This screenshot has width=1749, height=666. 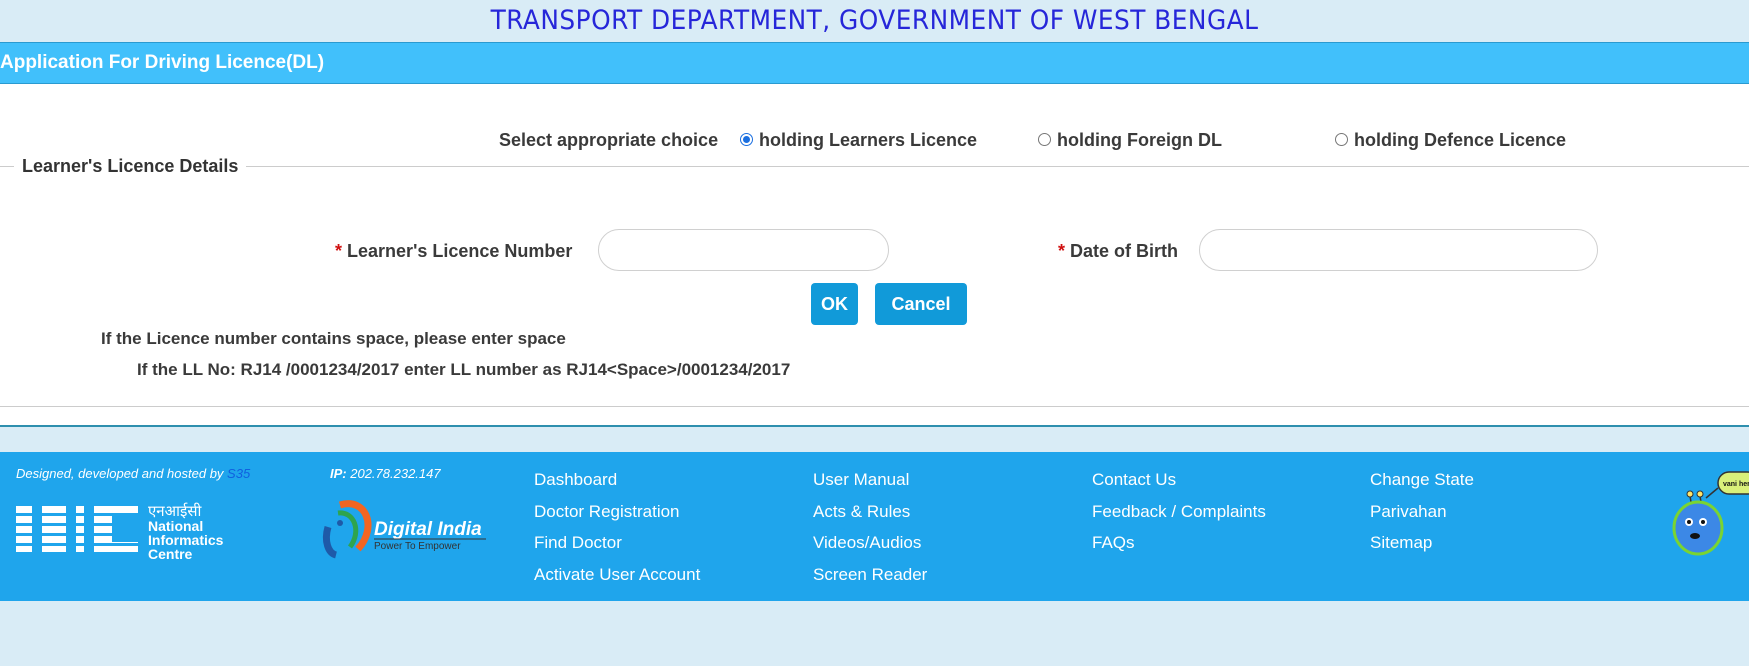 I want to click on radio-foreign-dl: holding Foreign DL, so click(x=1130, y=140).